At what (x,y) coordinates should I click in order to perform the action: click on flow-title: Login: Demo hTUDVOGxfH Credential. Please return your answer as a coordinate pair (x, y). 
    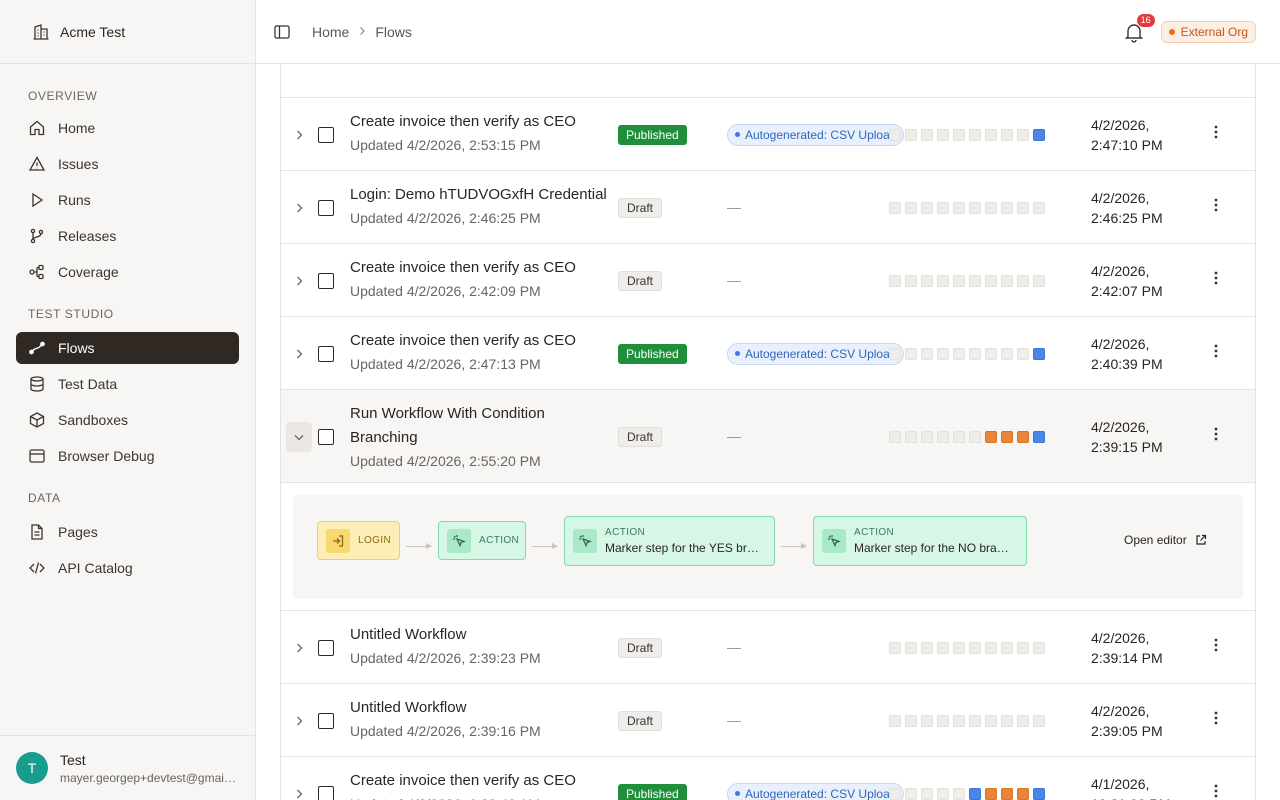
    Looking at the image, I should click on (481, 195).